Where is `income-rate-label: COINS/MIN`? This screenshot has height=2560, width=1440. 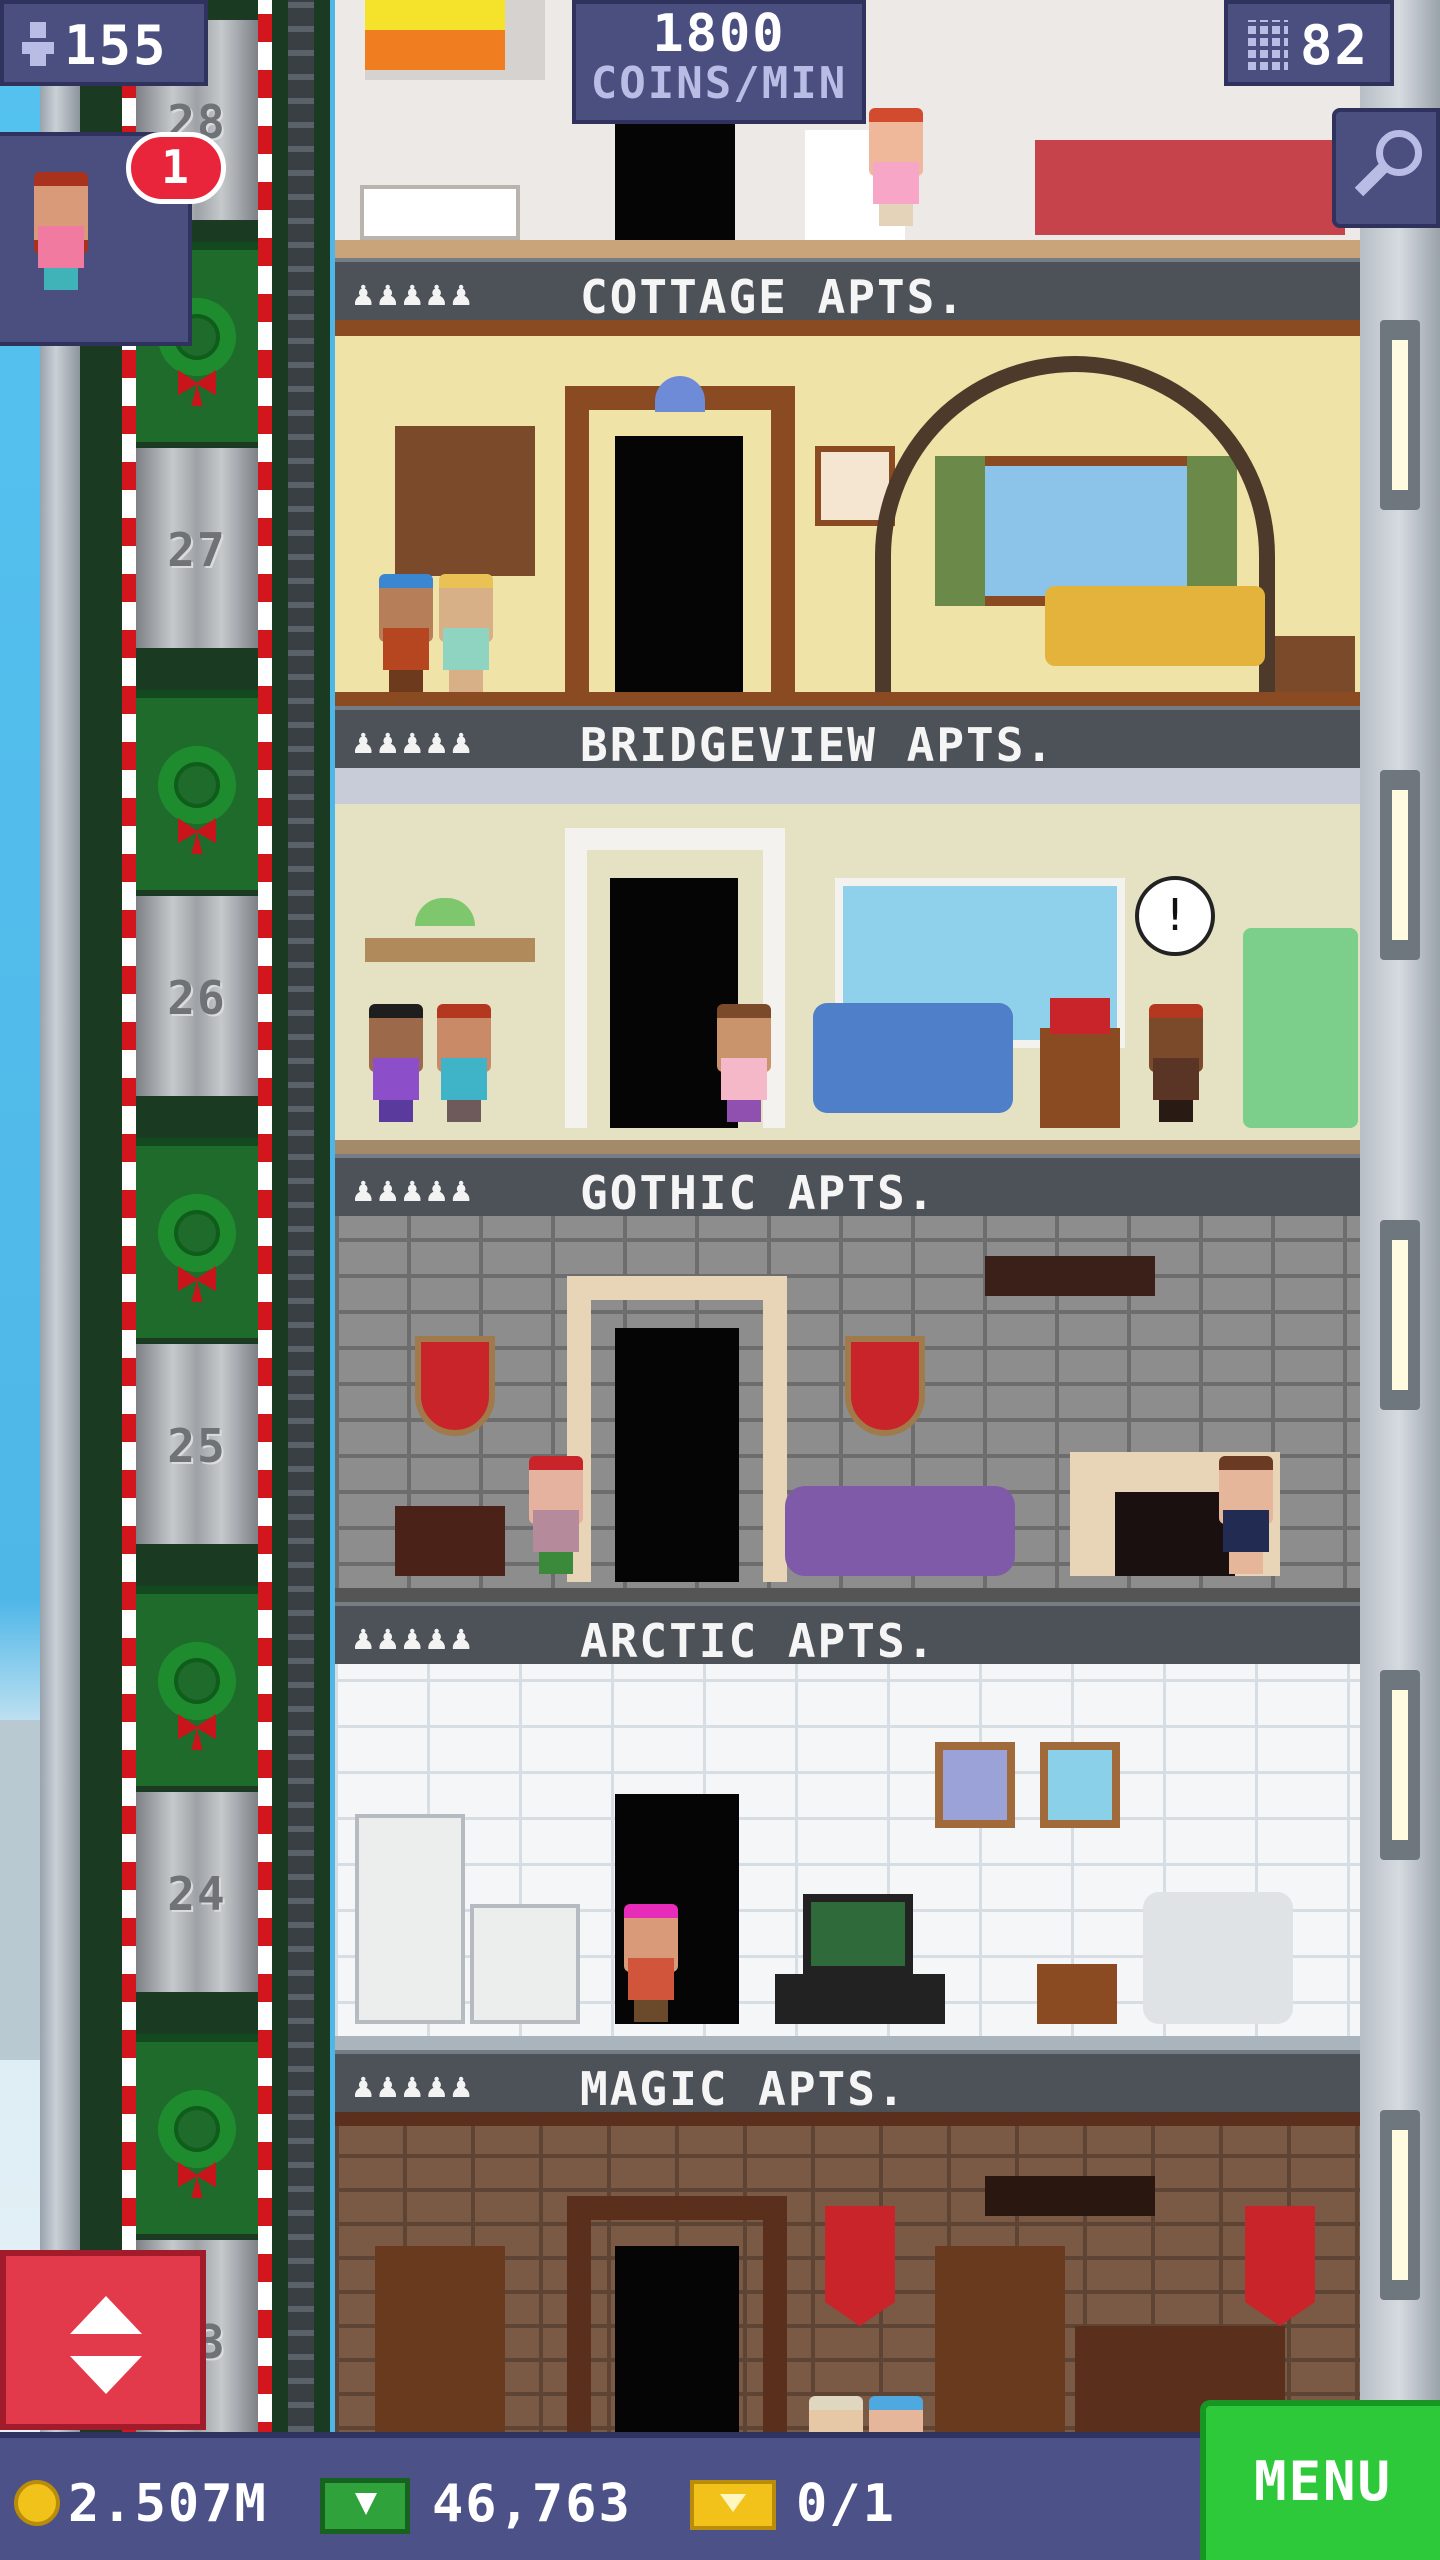
income-rate-label: COINS/MIN is located at coordinates (719, 83).